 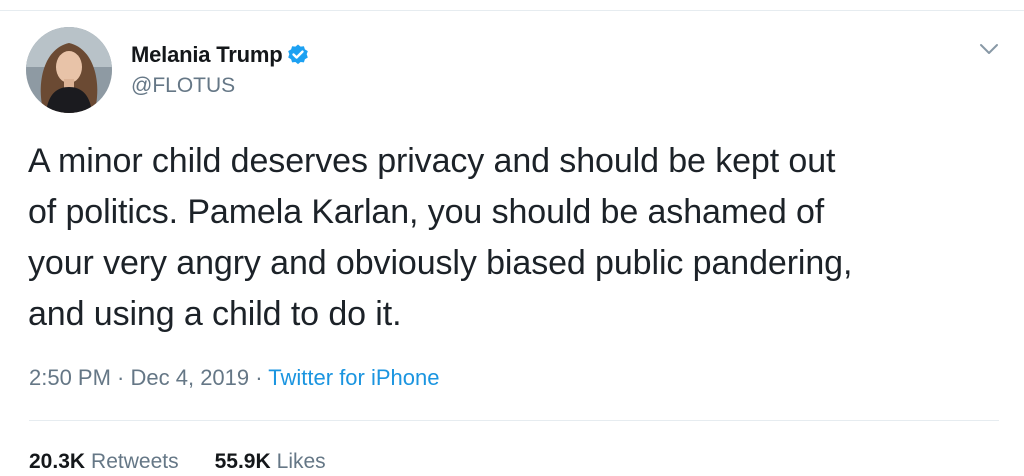 I want to click on profile-photo, so click(x=69, y=70).